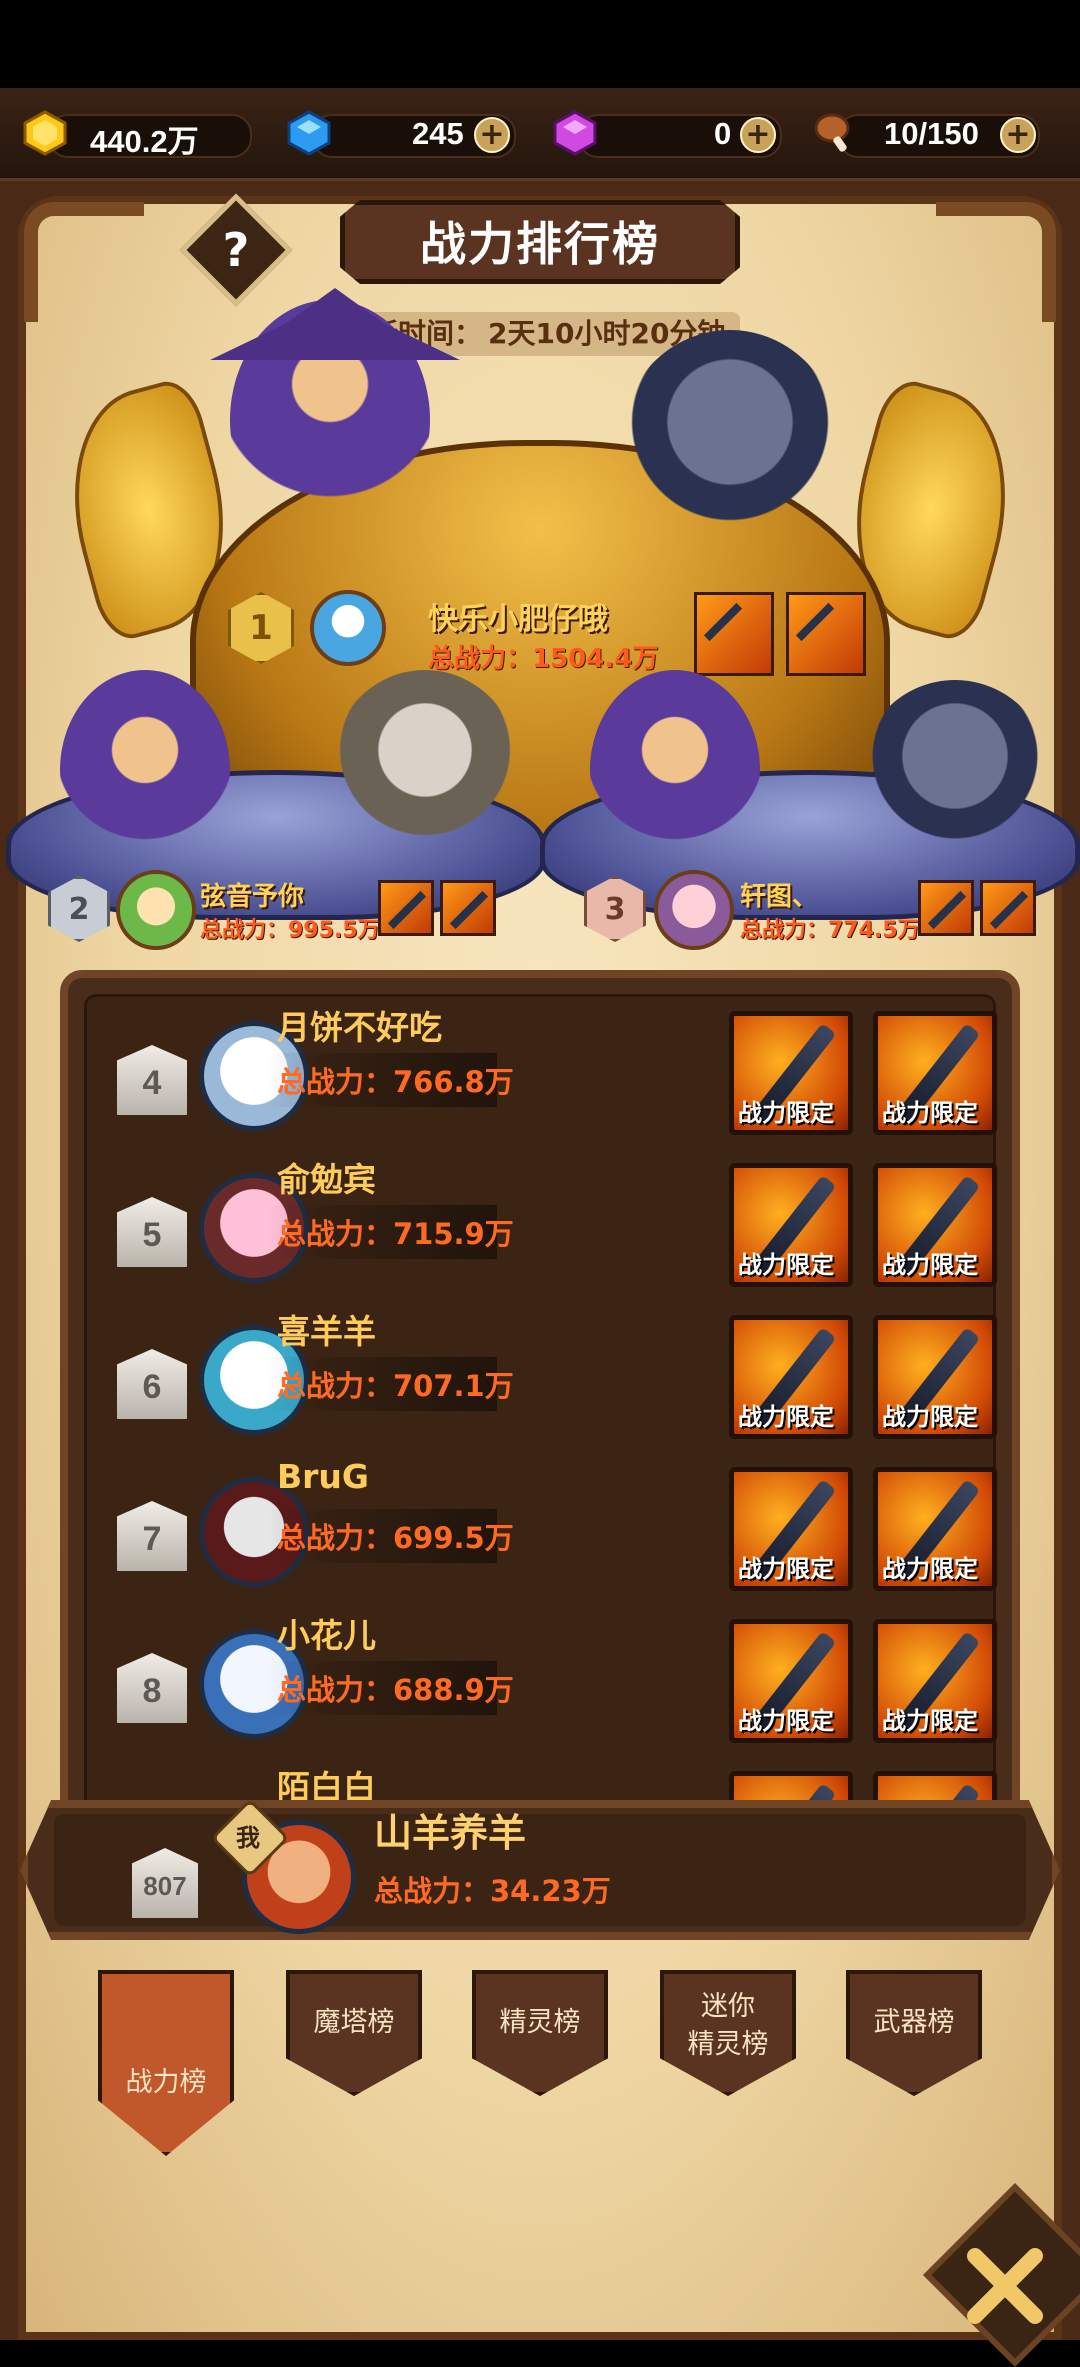  What do you see at coordinates (395, 1690) in the screenshot?
I see `player-power: 总战力：688.9万` at bounding box center [395, 1690].